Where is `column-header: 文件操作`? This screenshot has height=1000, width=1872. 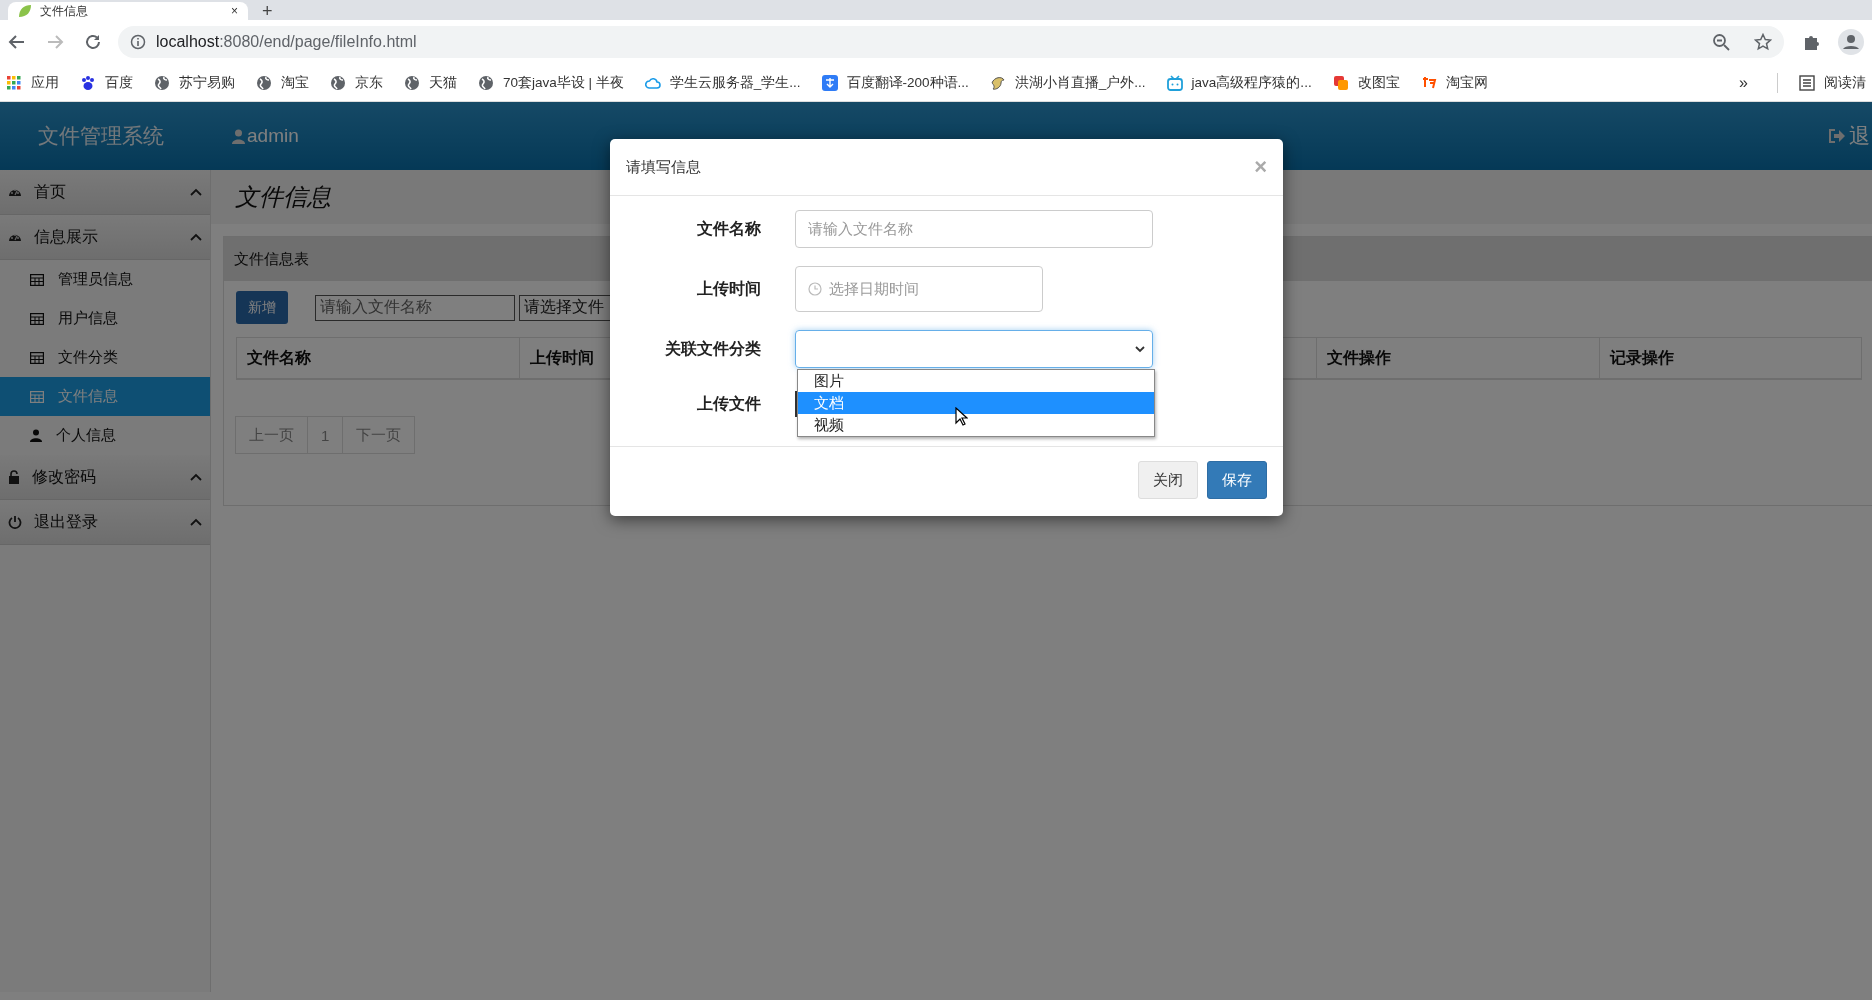 column-header: 文件操作 is located at coordinates (1458, 358).